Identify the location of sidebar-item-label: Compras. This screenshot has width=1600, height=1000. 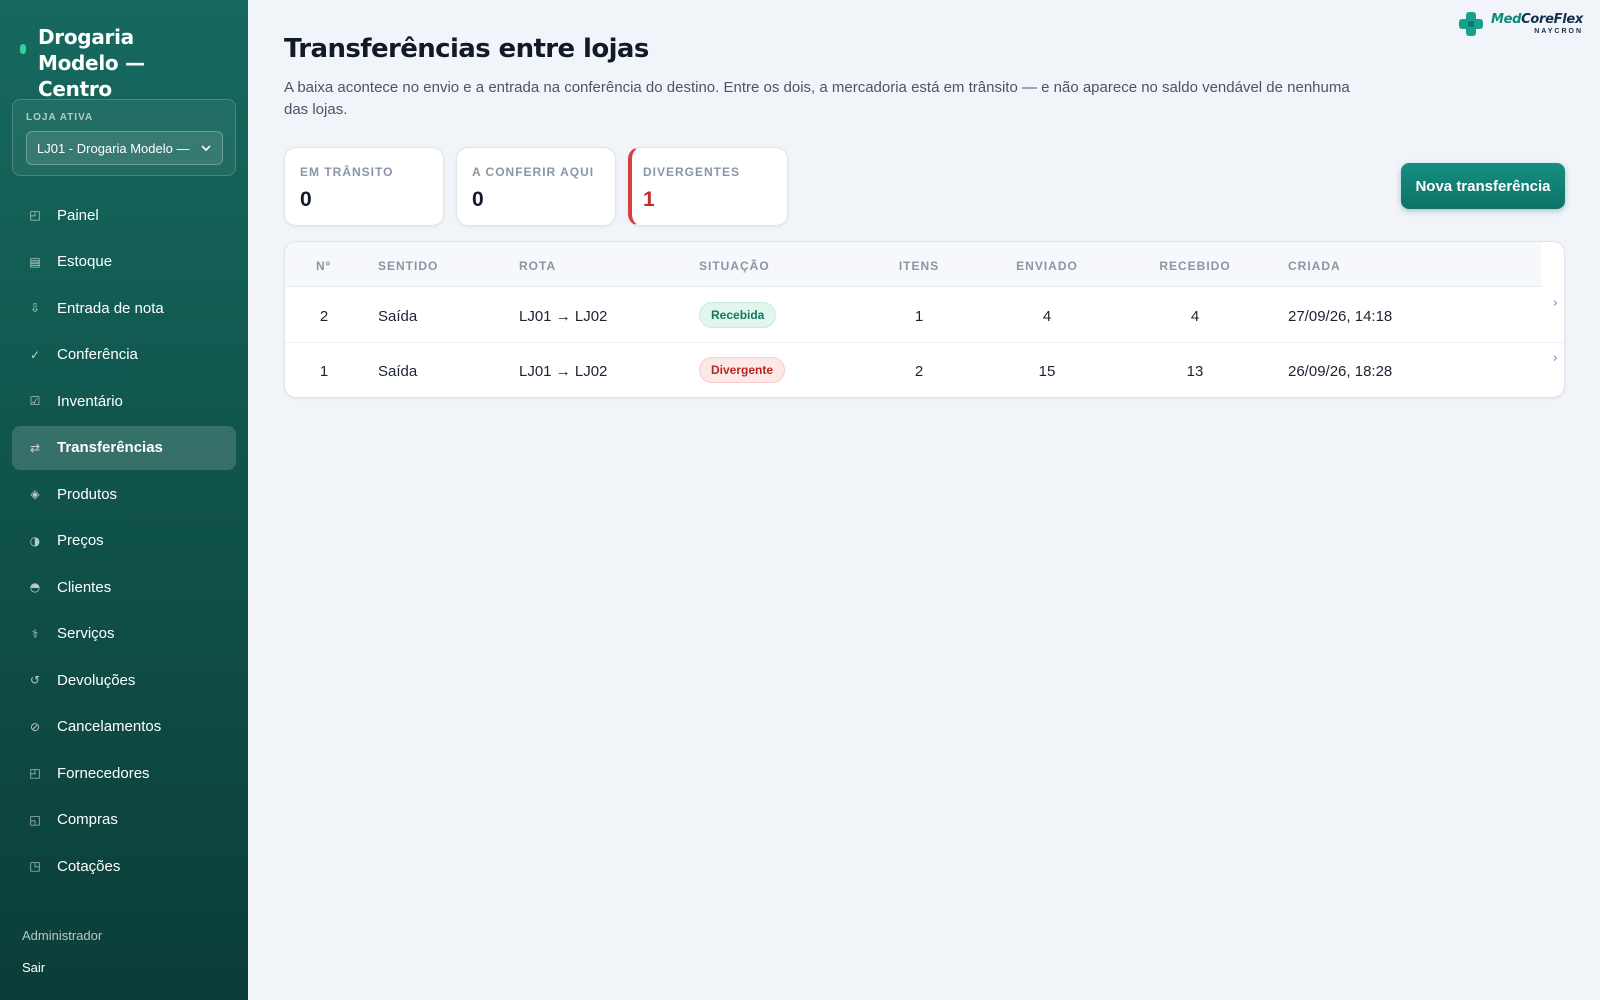
(87, 819).